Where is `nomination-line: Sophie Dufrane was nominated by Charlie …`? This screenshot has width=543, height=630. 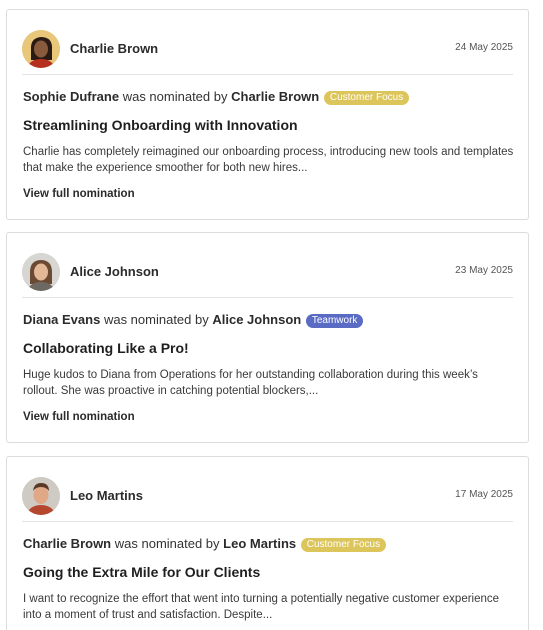
nomination-line: Sophie Dufrane was nominated by Charlie … is located at coordinates (216, 97).